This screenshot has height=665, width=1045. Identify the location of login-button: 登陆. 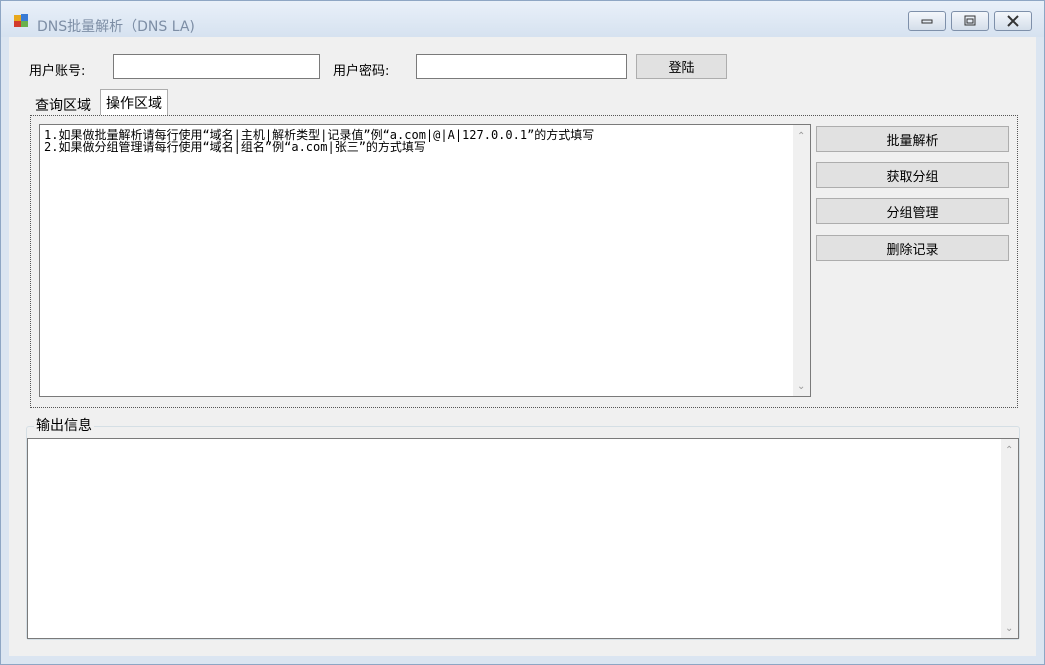
(681, 66).